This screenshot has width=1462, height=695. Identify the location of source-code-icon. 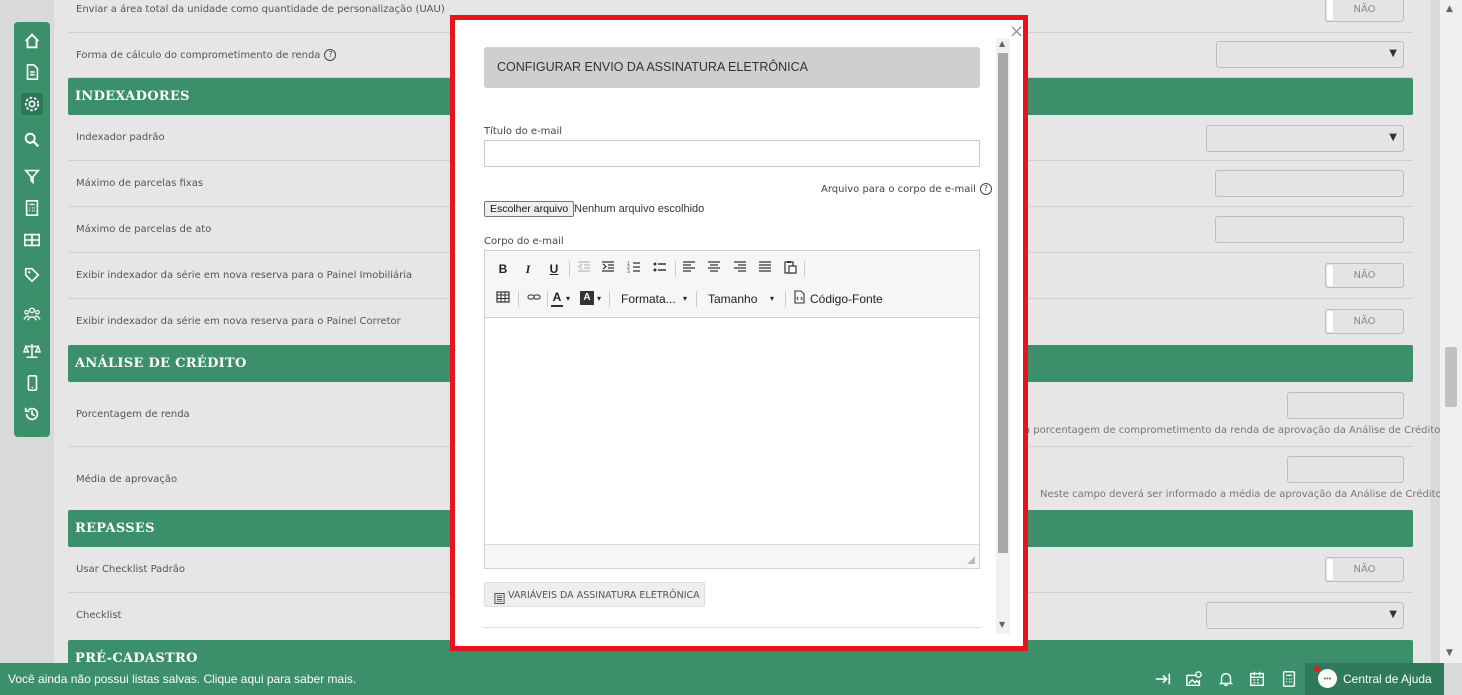
(799, 299).